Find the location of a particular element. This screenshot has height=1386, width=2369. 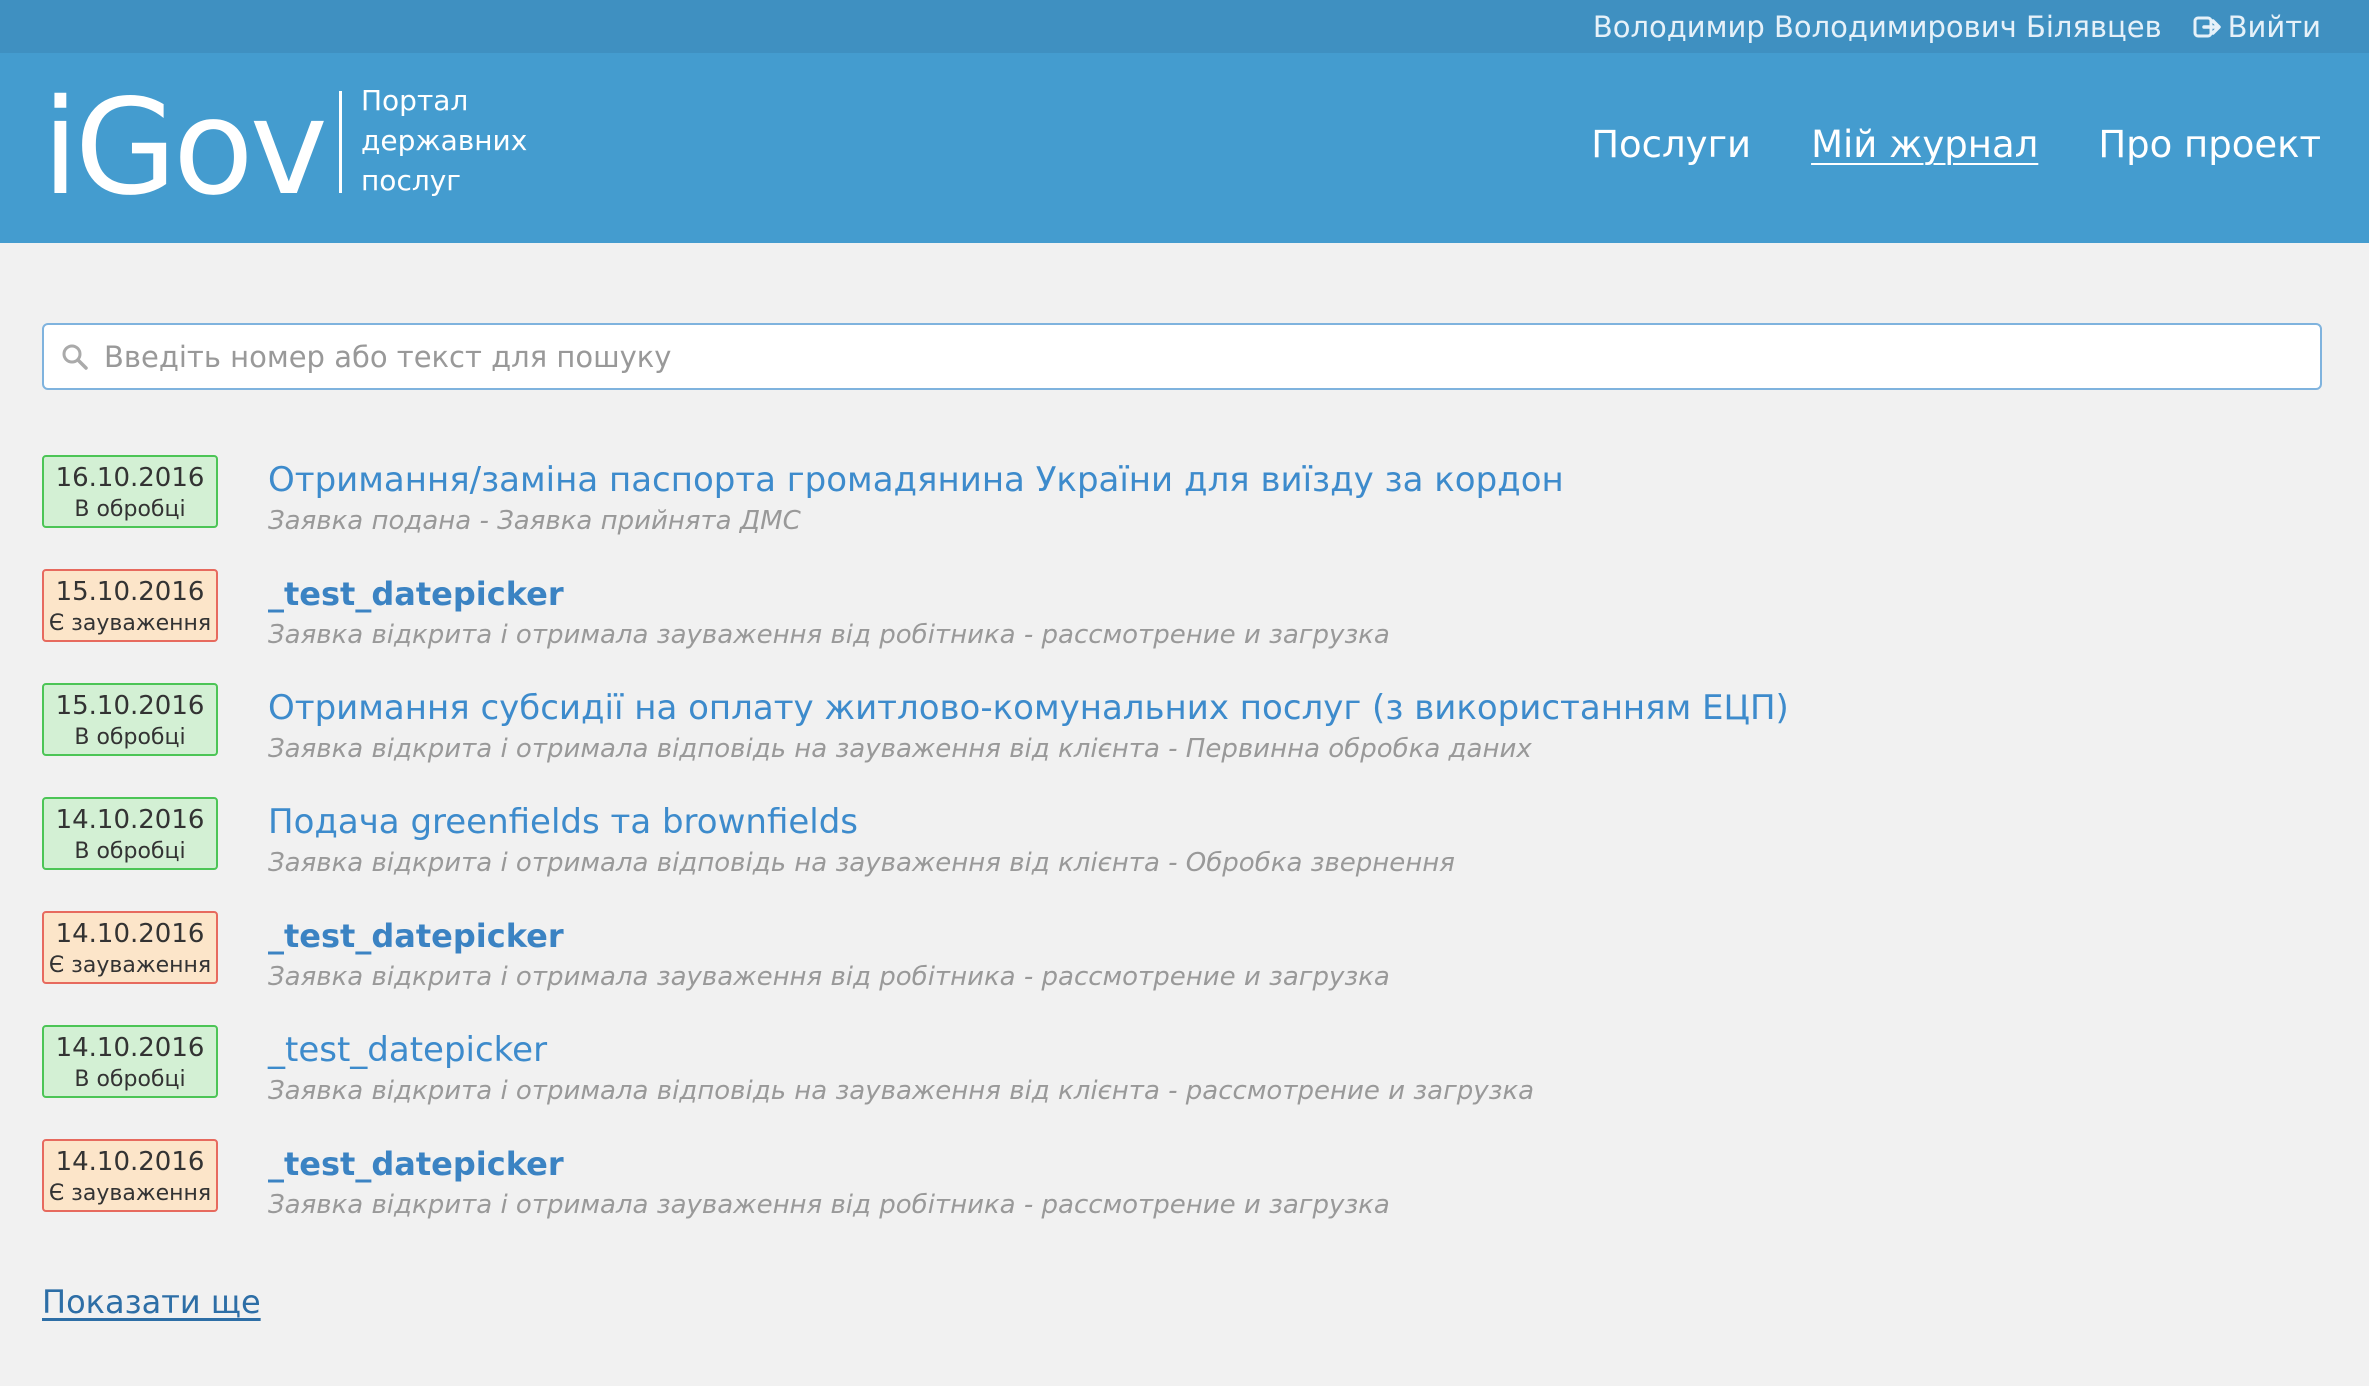

search-icon is located at coordinates (75, 357).